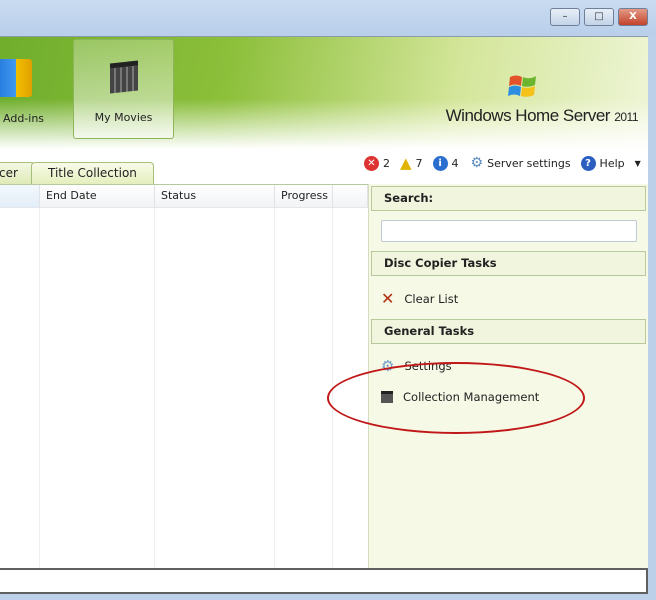 The height and width of the screenshot is (600, 656). Describe the element at coordinates (427, 366) in the screenshot. I see `settings-label: Settings` at that location.